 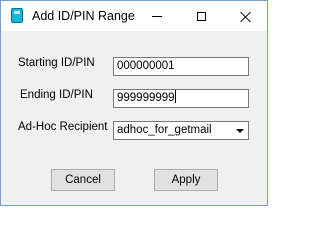 What do you see at coordinates (181, 98) in the screenshot?
I see `ending-id-input: 999999999` at bounding box center [181, 98].